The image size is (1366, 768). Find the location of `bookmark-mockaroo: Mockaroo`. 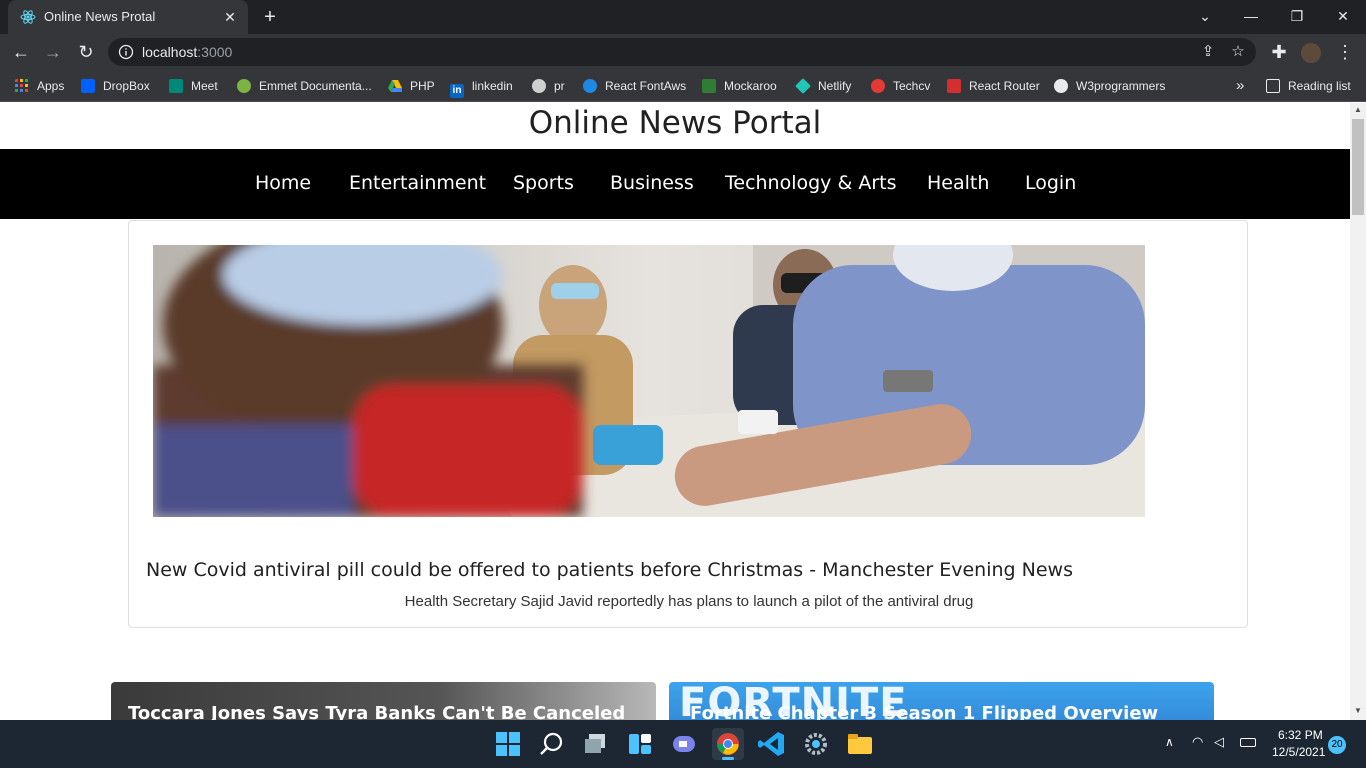

bookmark-mockaroo: Mockaroo is located at coordinates (739, 86).